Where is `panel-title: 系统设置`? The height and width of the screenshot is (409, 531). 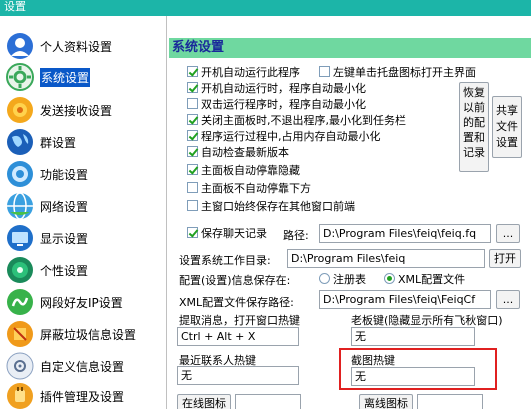
panel-title: 系统设置 is located at coordinates (350, 48).